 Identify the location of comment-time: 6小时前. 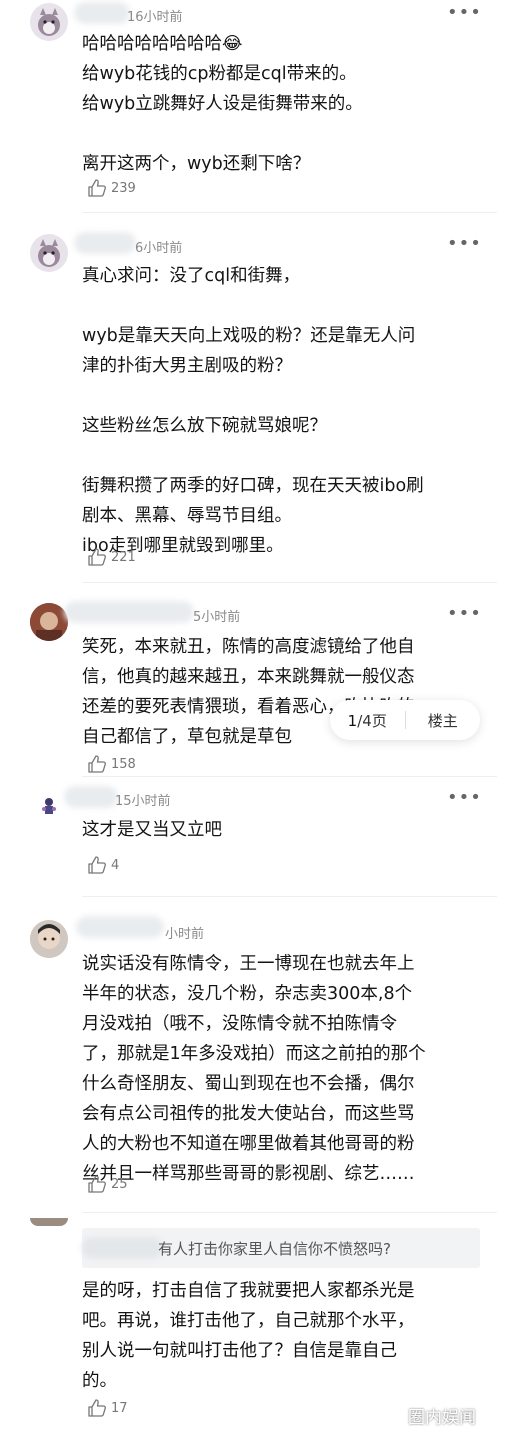
(159, 248).